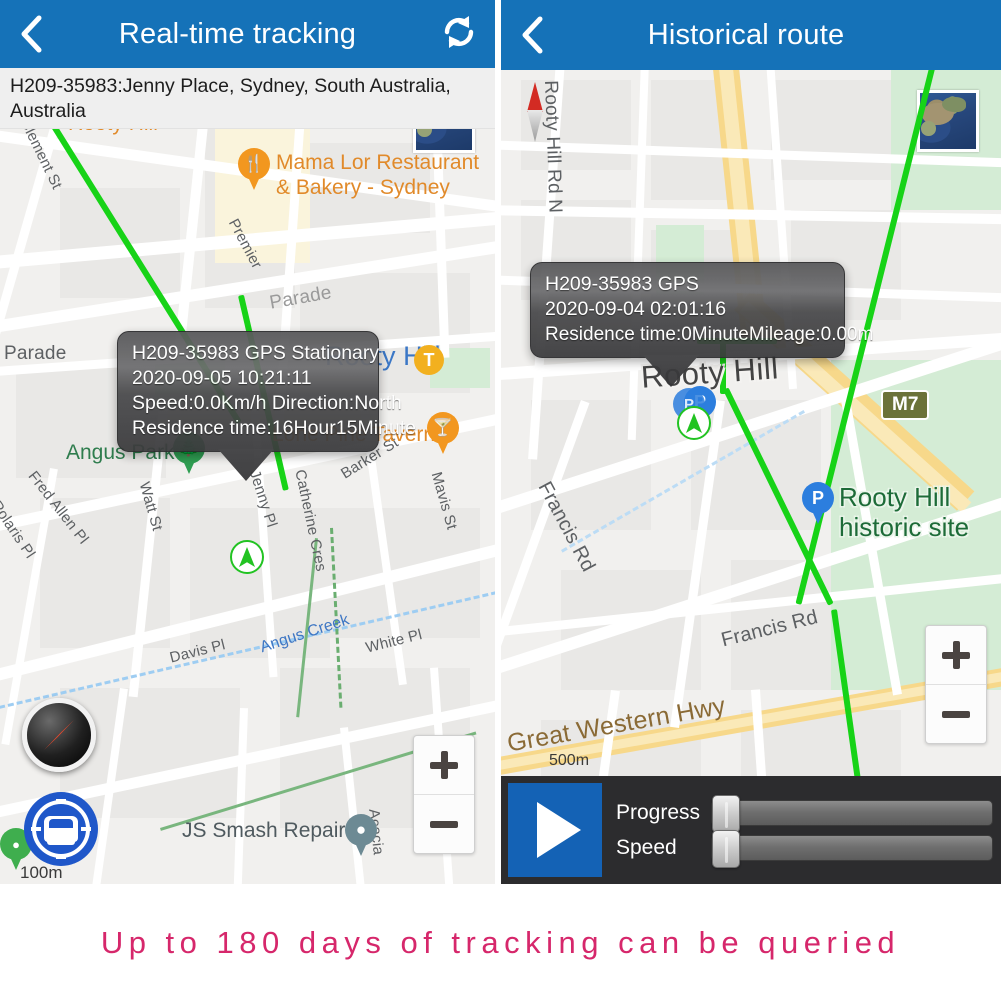  Describe the element at coordinates (746, 34) in the screenshot. I see `right-panel-title: Historical route` at that location.